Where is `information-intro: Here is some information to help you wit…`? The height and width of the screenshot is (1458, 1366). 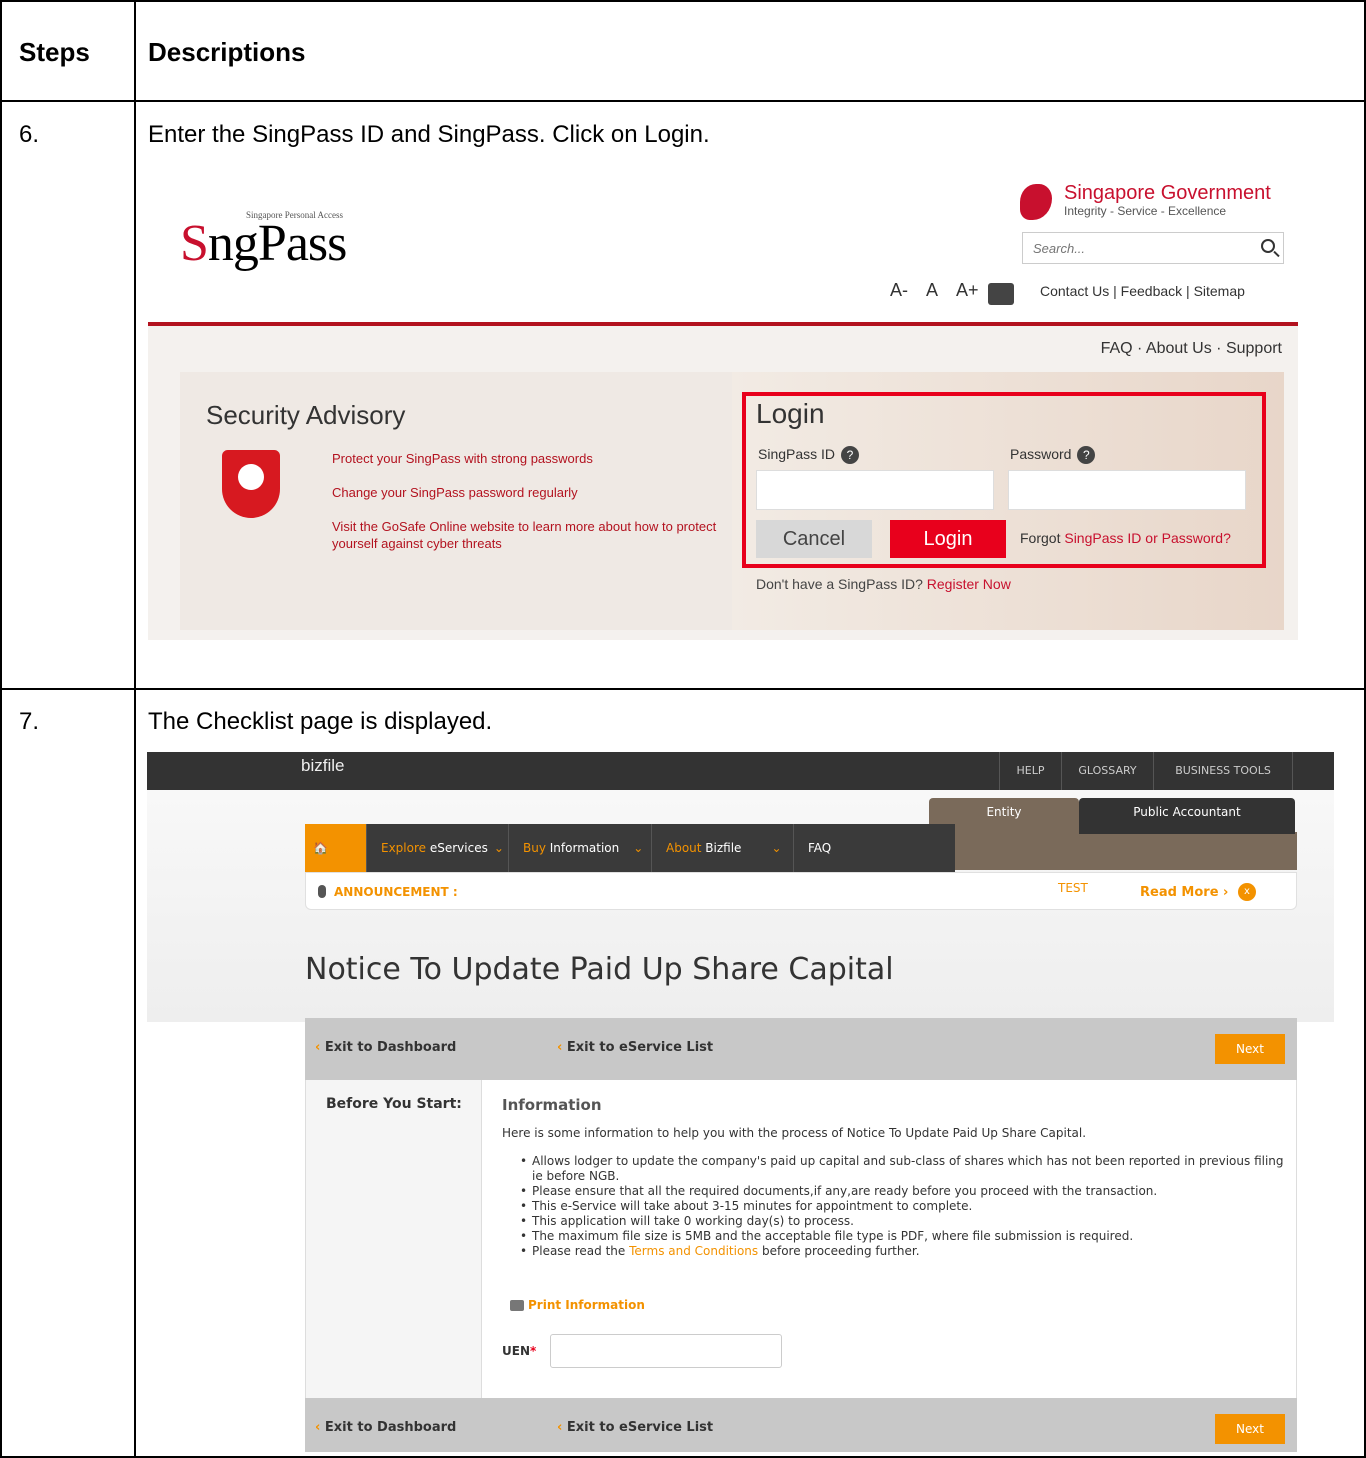 information-intro: Here is some information to help you wit… is located at coordinates (794, 1133).